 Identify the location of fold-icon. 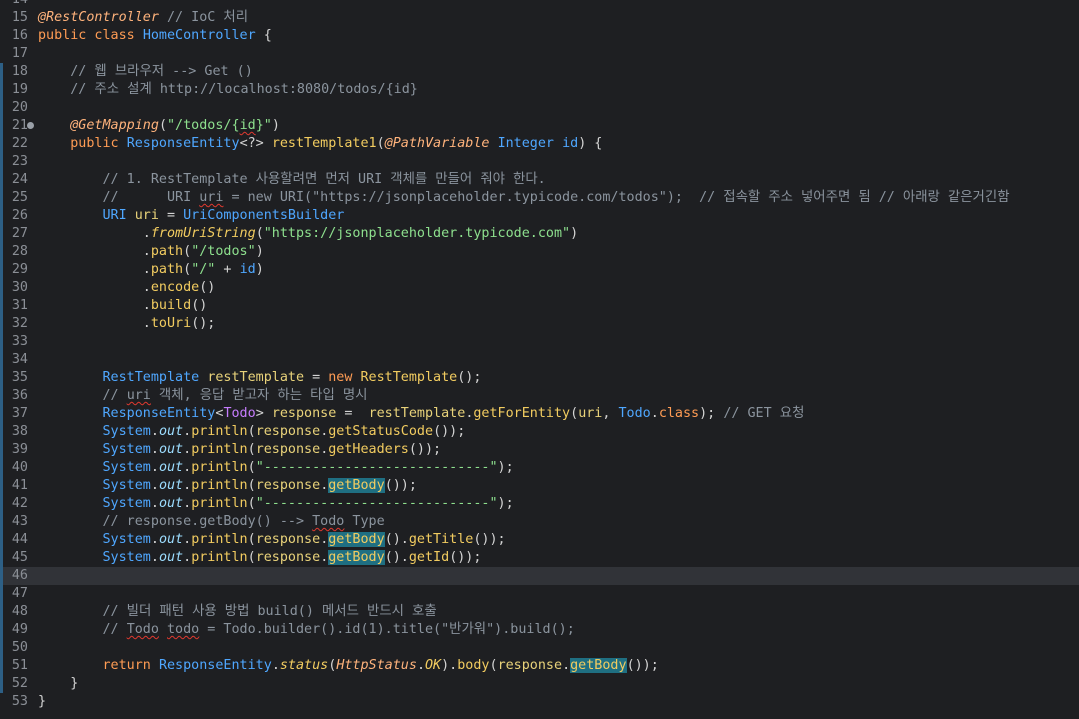
(30, 125).